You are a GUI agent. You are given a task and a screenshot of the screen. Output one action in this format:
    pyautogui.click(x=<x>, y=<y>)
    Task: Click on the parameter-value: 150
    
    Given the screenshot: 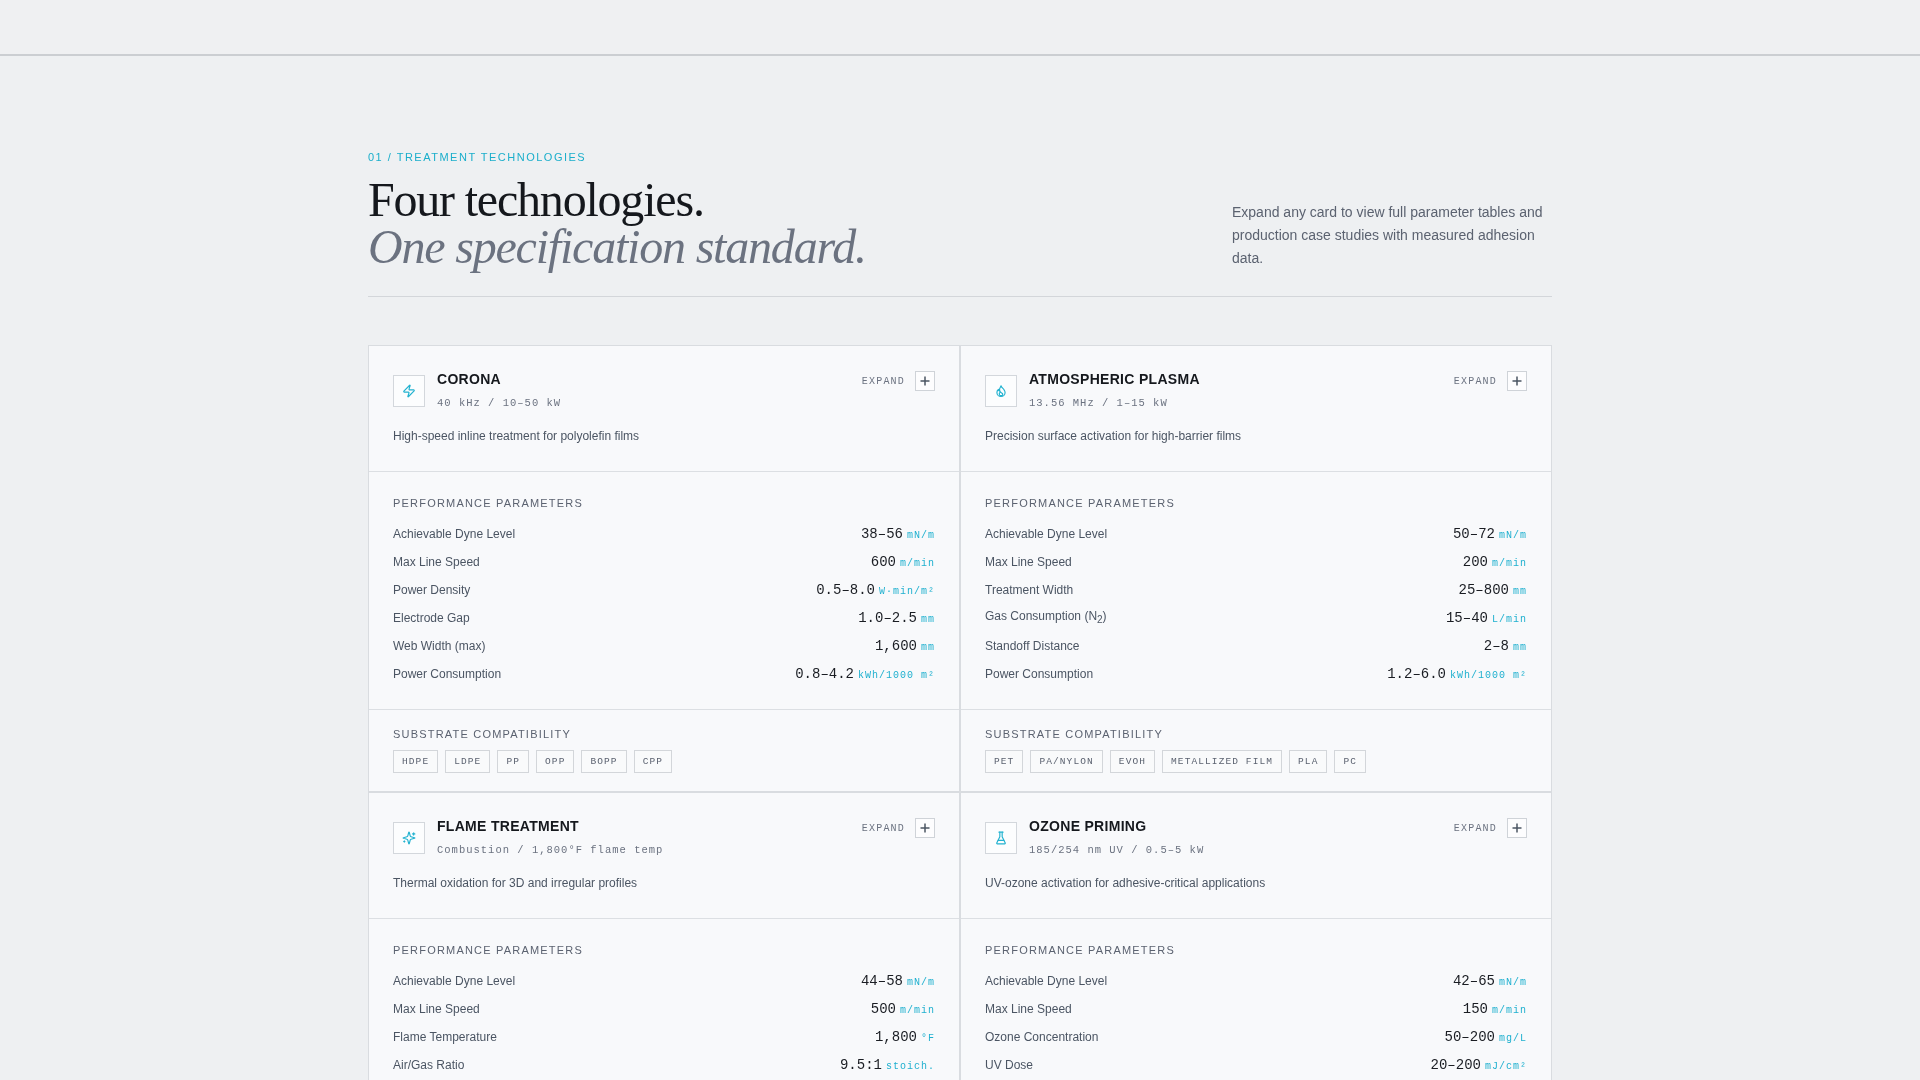 What is the action you would take?
    pyautogui.click(x=1475, y=1009)
    